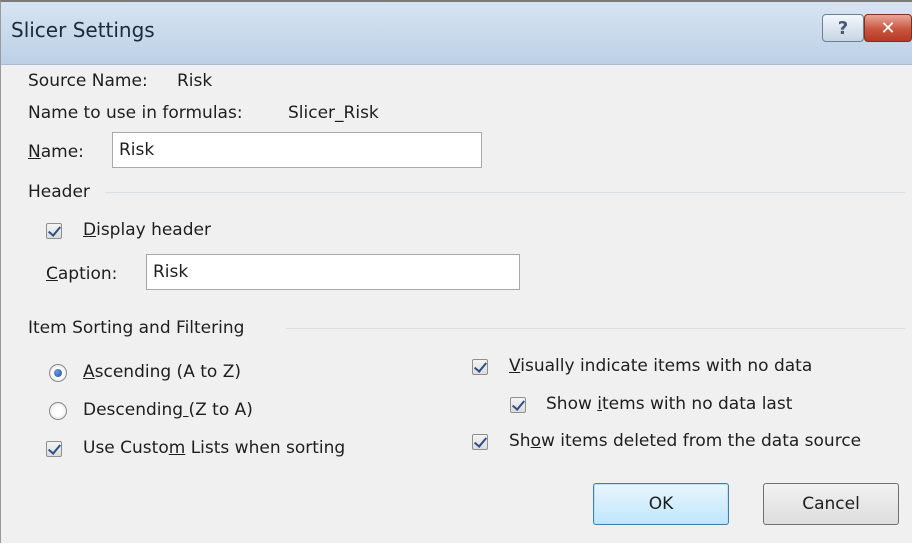  I want to click on name-input, so click(297, 150).